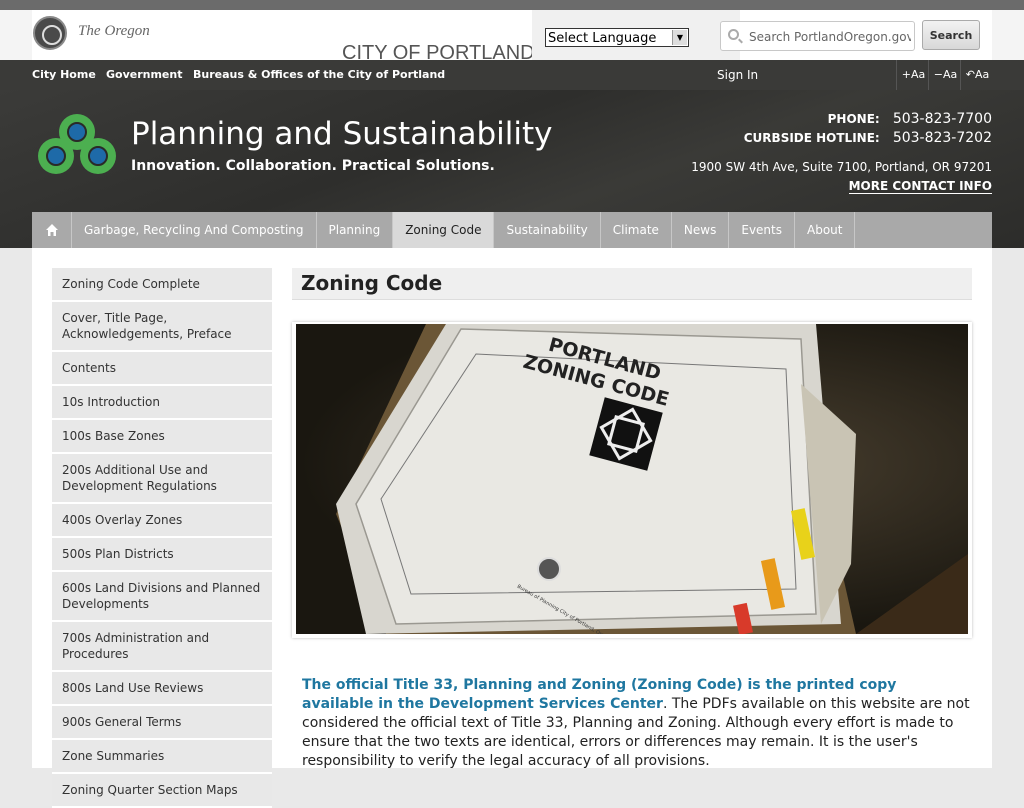 The image size is (1024, 808). I want to click on tab-sustainability: Sustainability, so click(547, 230).